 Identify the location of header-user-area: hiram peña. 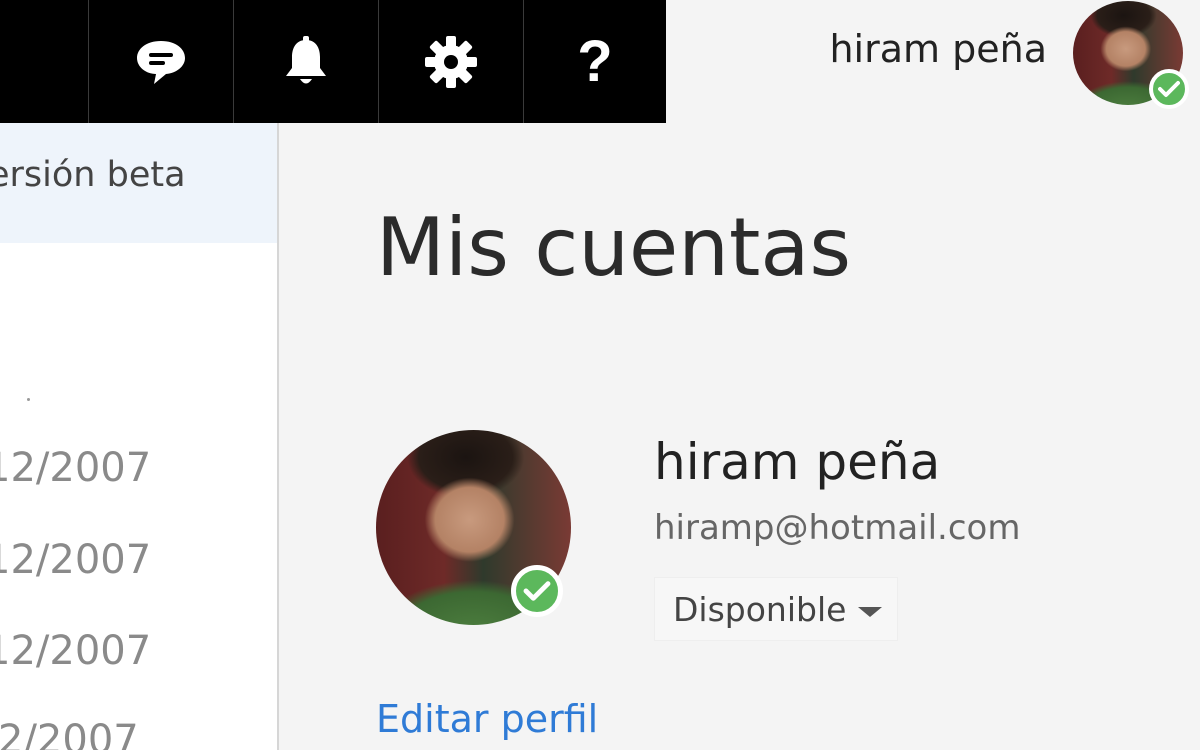
(1014, 54).